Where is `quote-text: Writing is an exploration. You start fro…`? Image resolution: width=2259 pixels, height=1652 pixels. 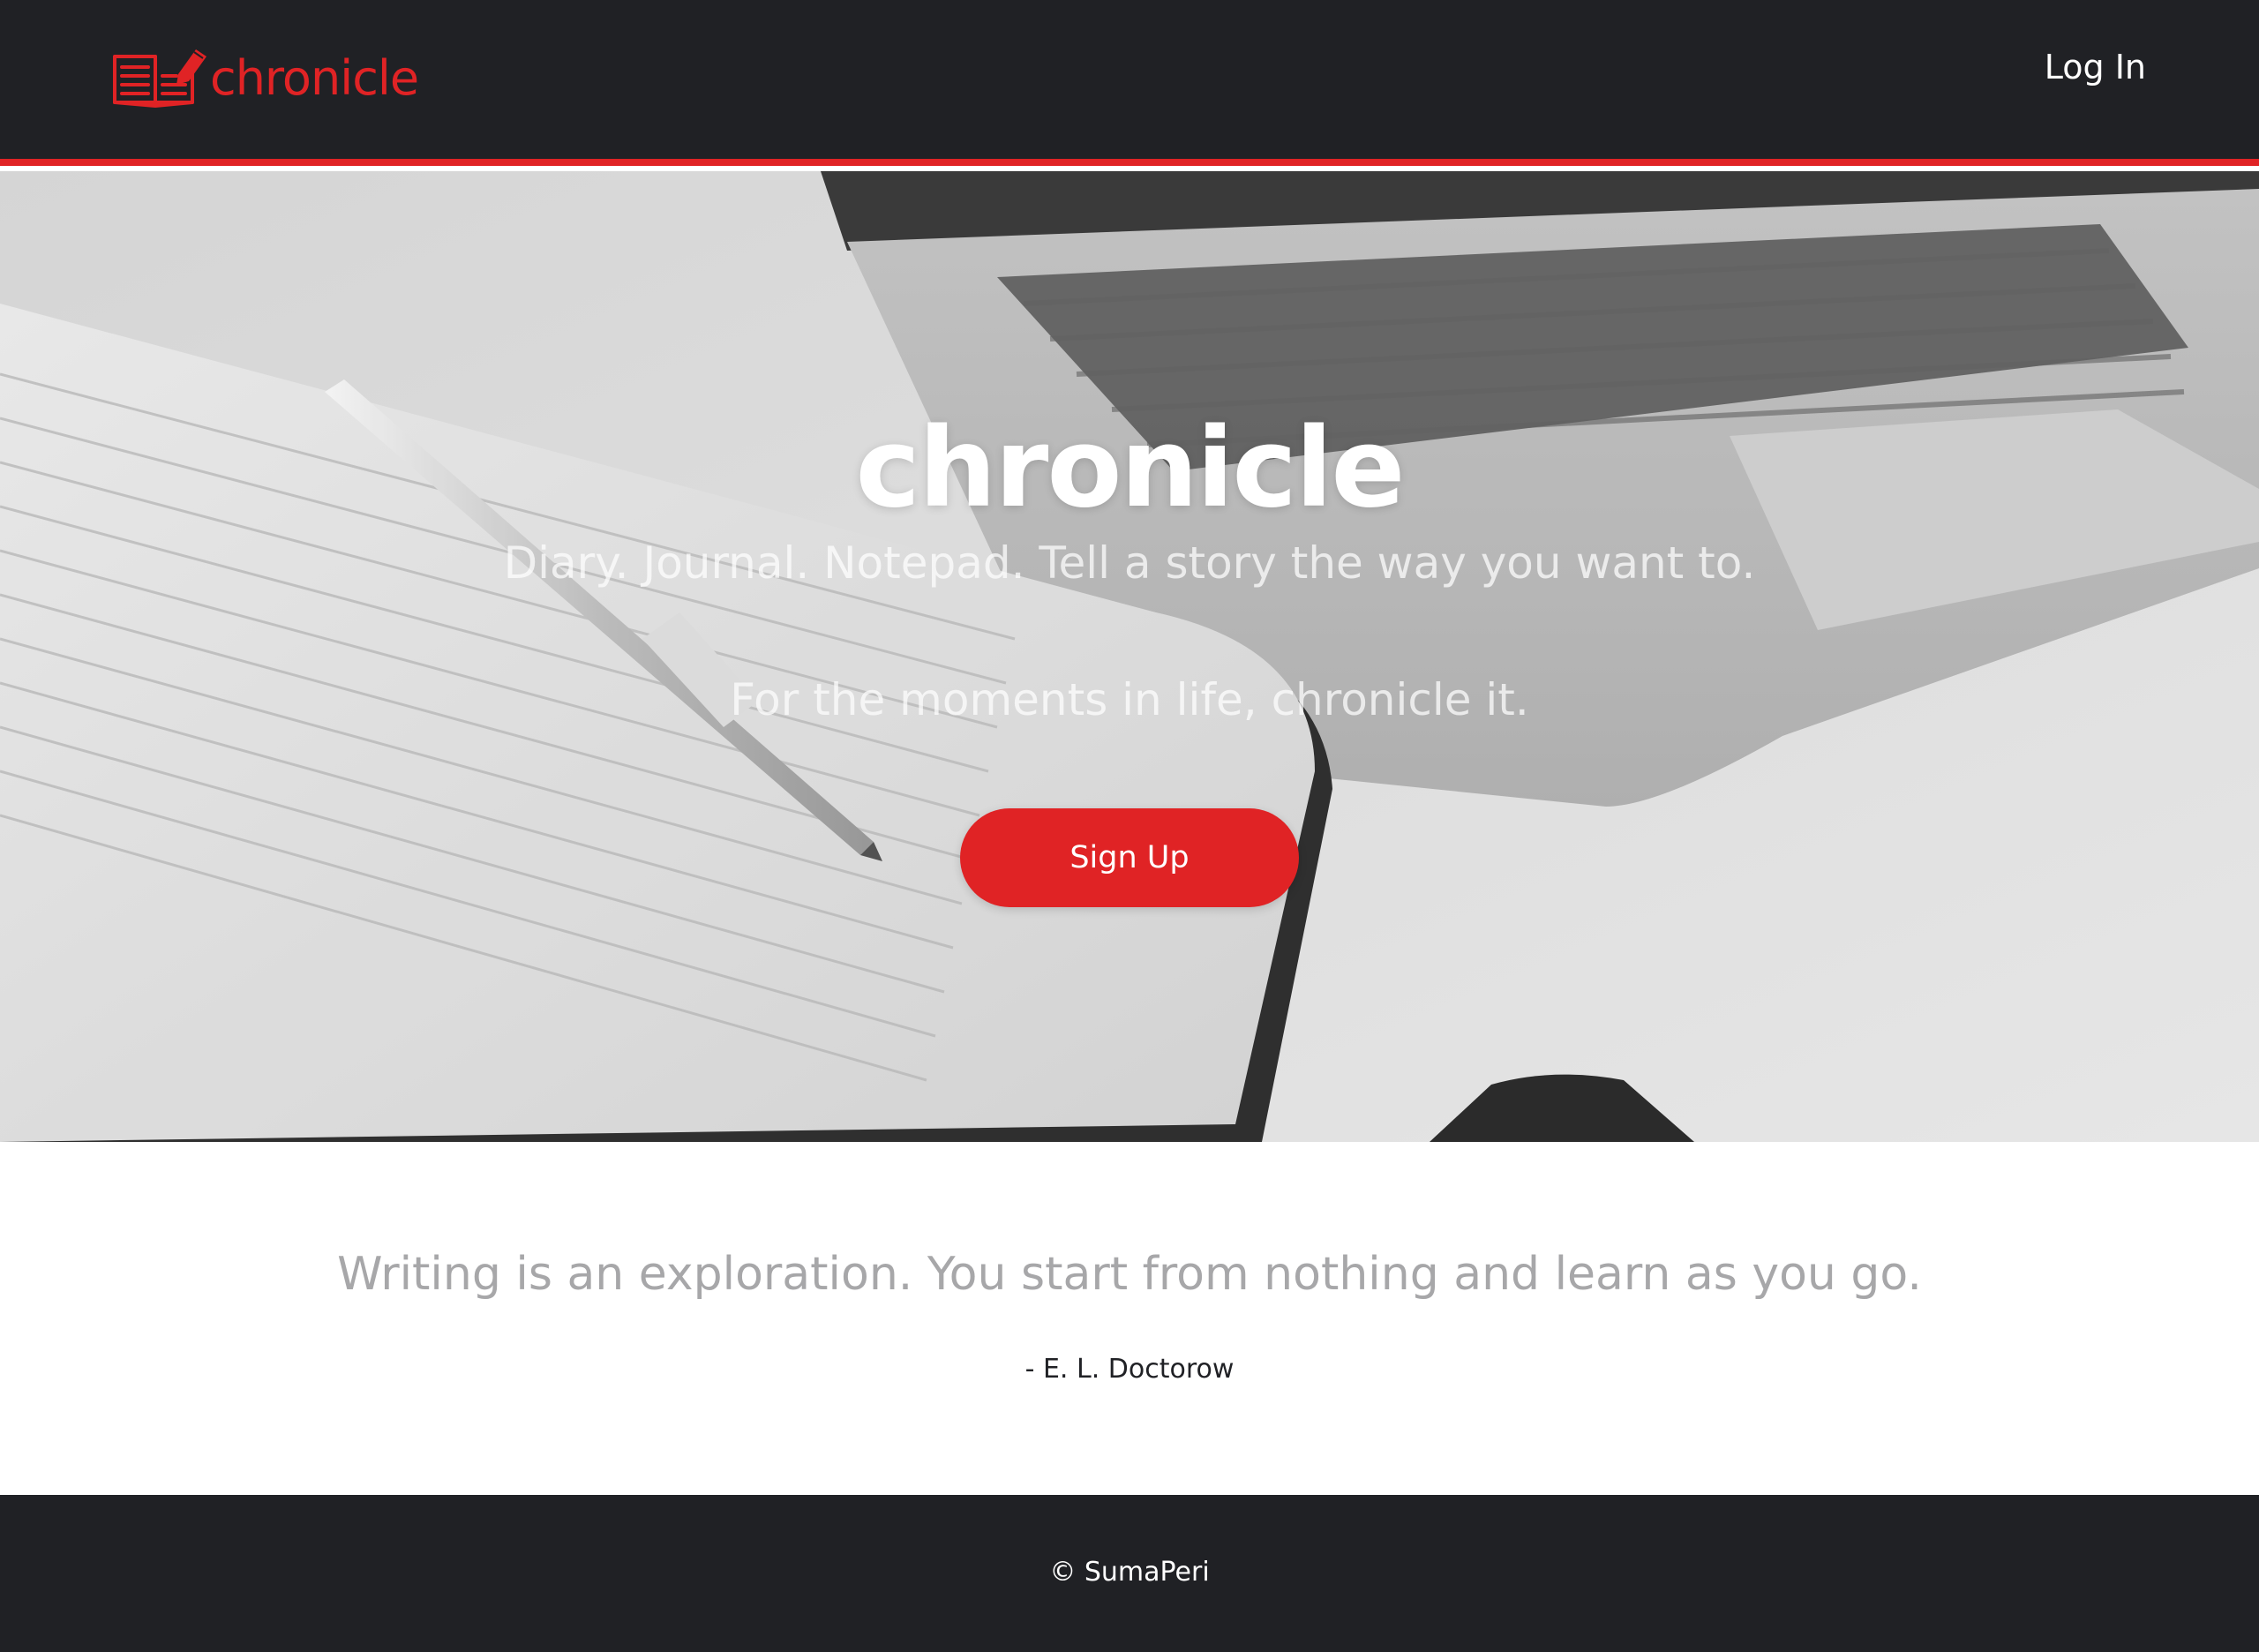 quote-text: Writing is an exploration. You start fro… is located at coordinates (1129, 1274).